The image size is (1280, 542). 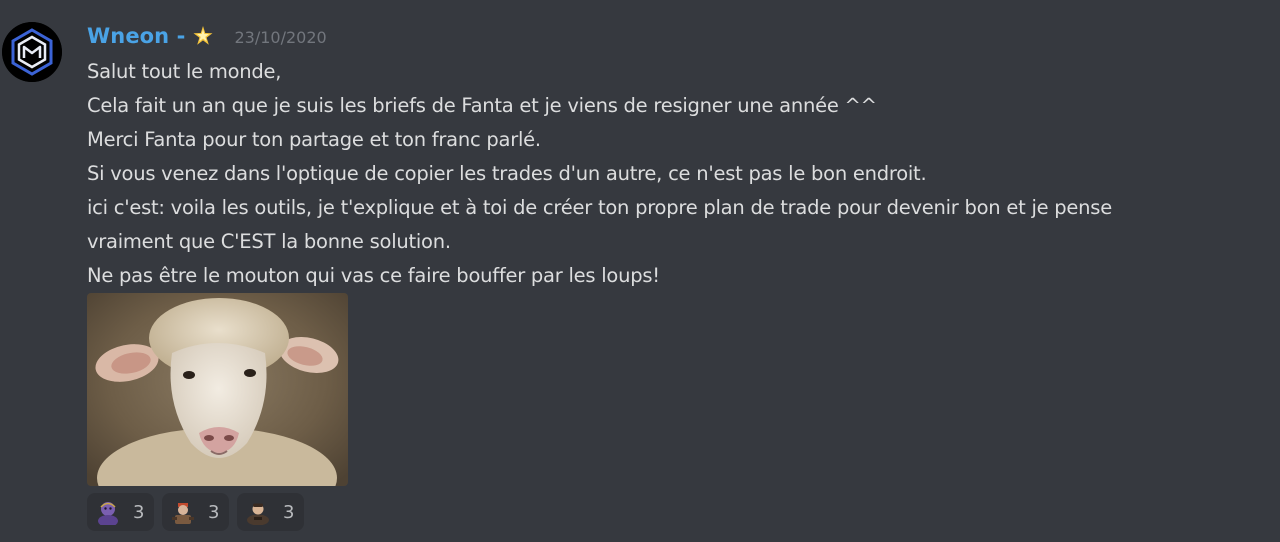 I want to click on sheep-image, so click(x=217, y=389).